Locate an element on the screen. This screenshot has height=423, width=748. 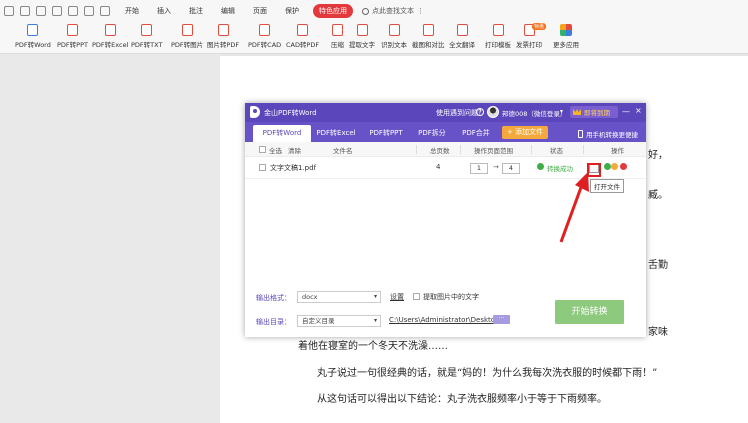
tool-extract-text: 提取文字 is located at coordinates (362, 36).